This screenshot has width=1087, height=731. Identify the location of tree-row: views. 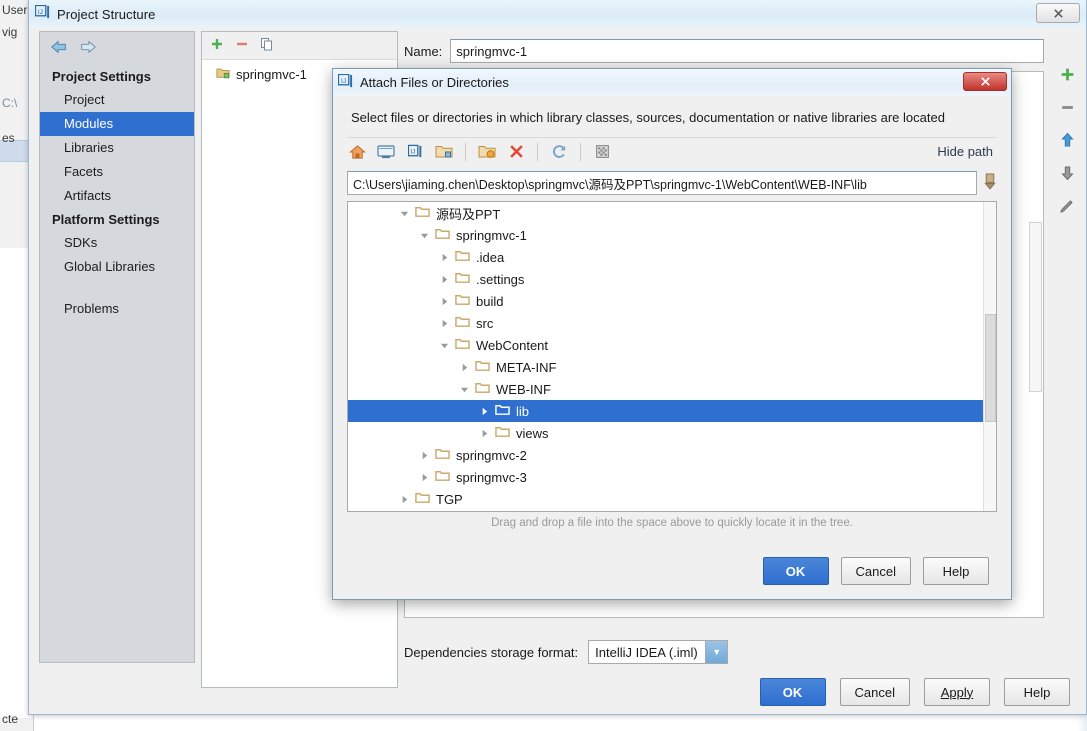
(672, 433).